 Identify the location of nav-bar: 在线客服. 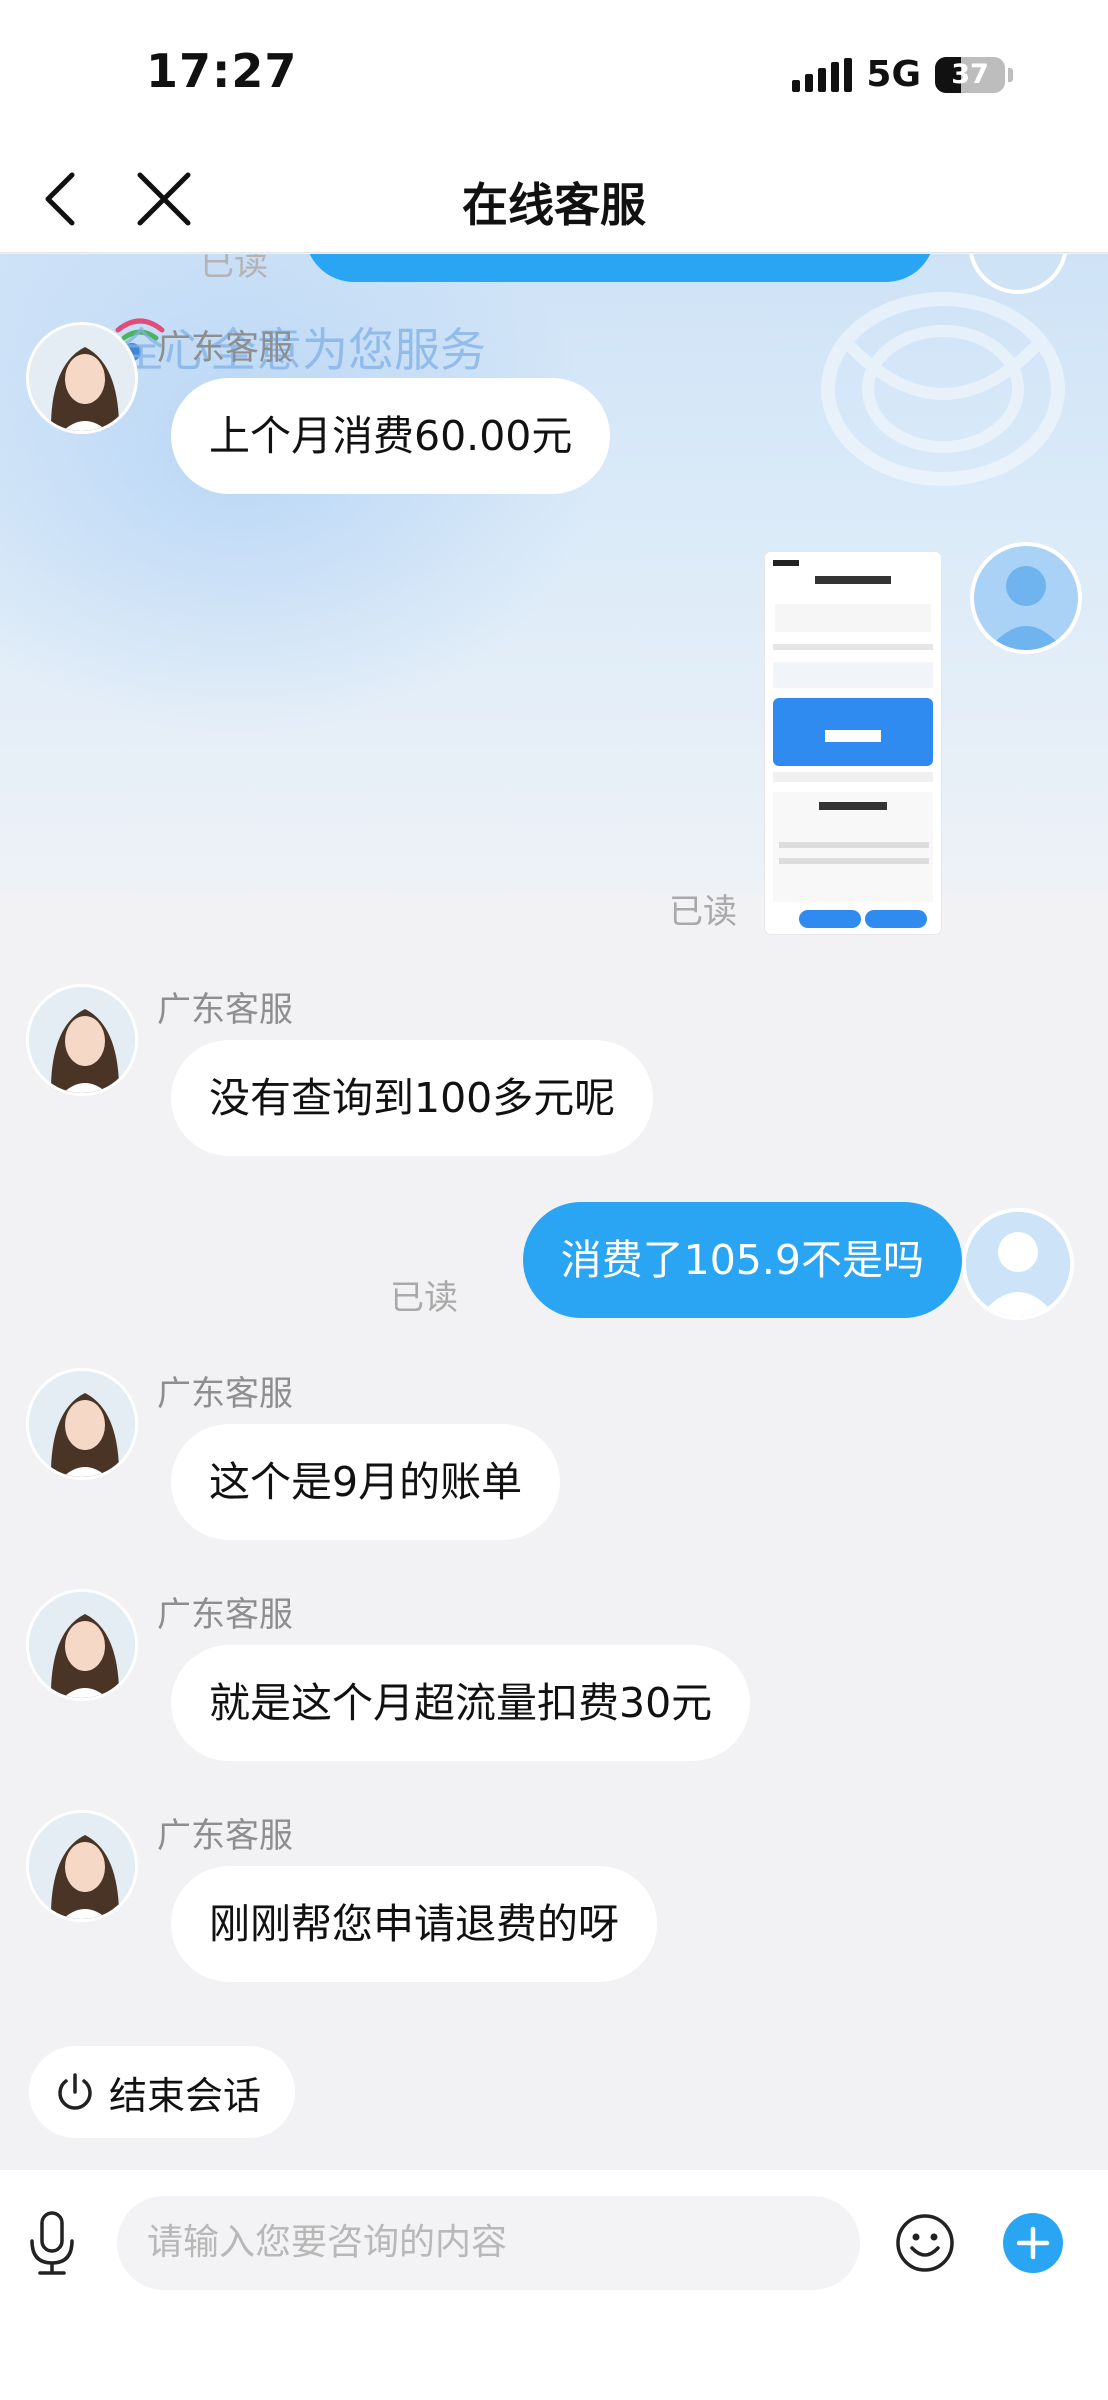
(554, 199).